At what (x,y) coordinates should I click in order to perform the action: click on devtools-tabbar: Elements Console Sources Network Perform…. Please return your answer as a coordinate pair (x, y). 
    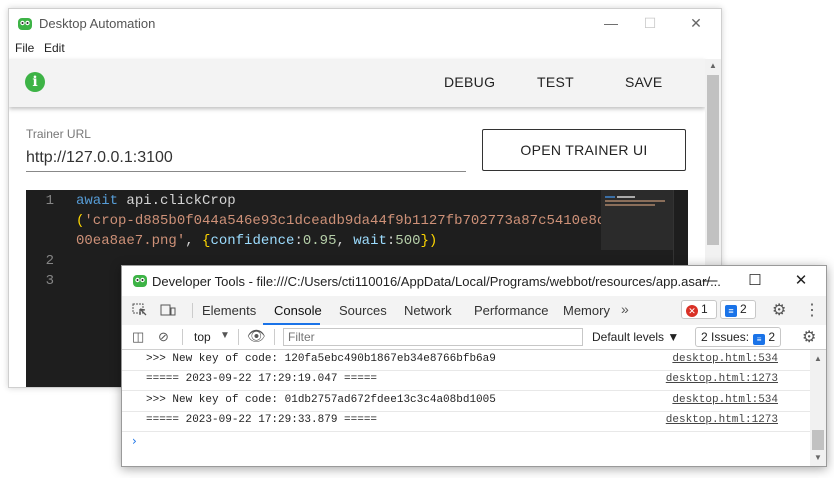
    Looking at the image, I should click on (474, 311).